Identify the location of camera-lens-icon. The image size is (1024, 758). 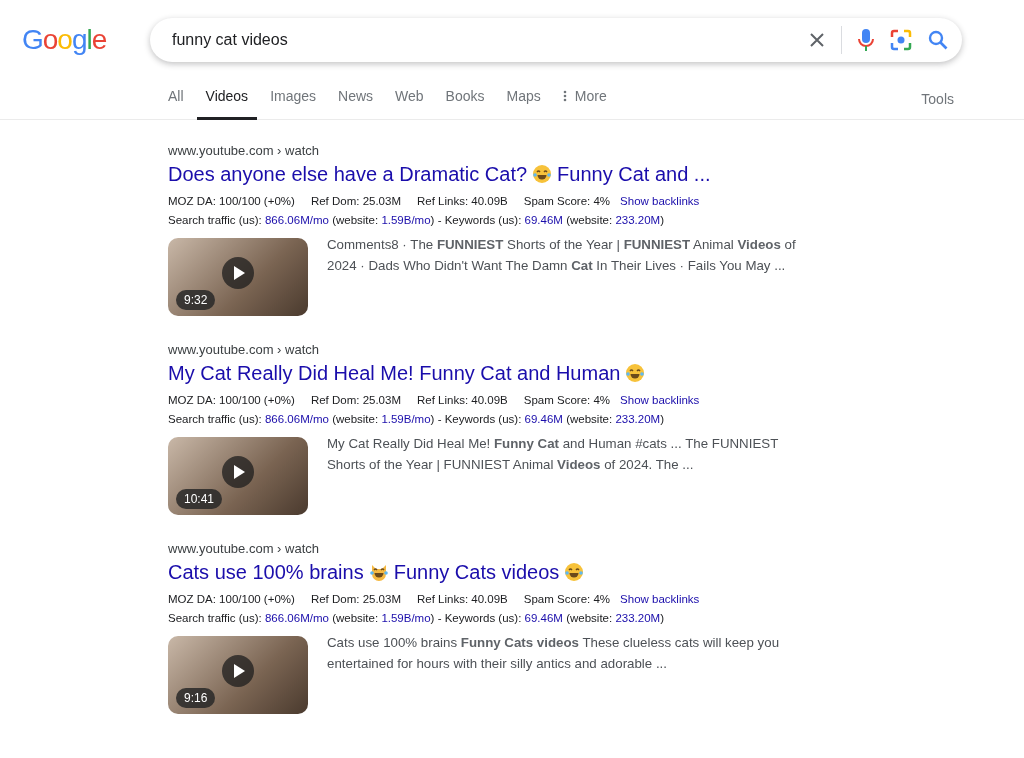
(901, 40).